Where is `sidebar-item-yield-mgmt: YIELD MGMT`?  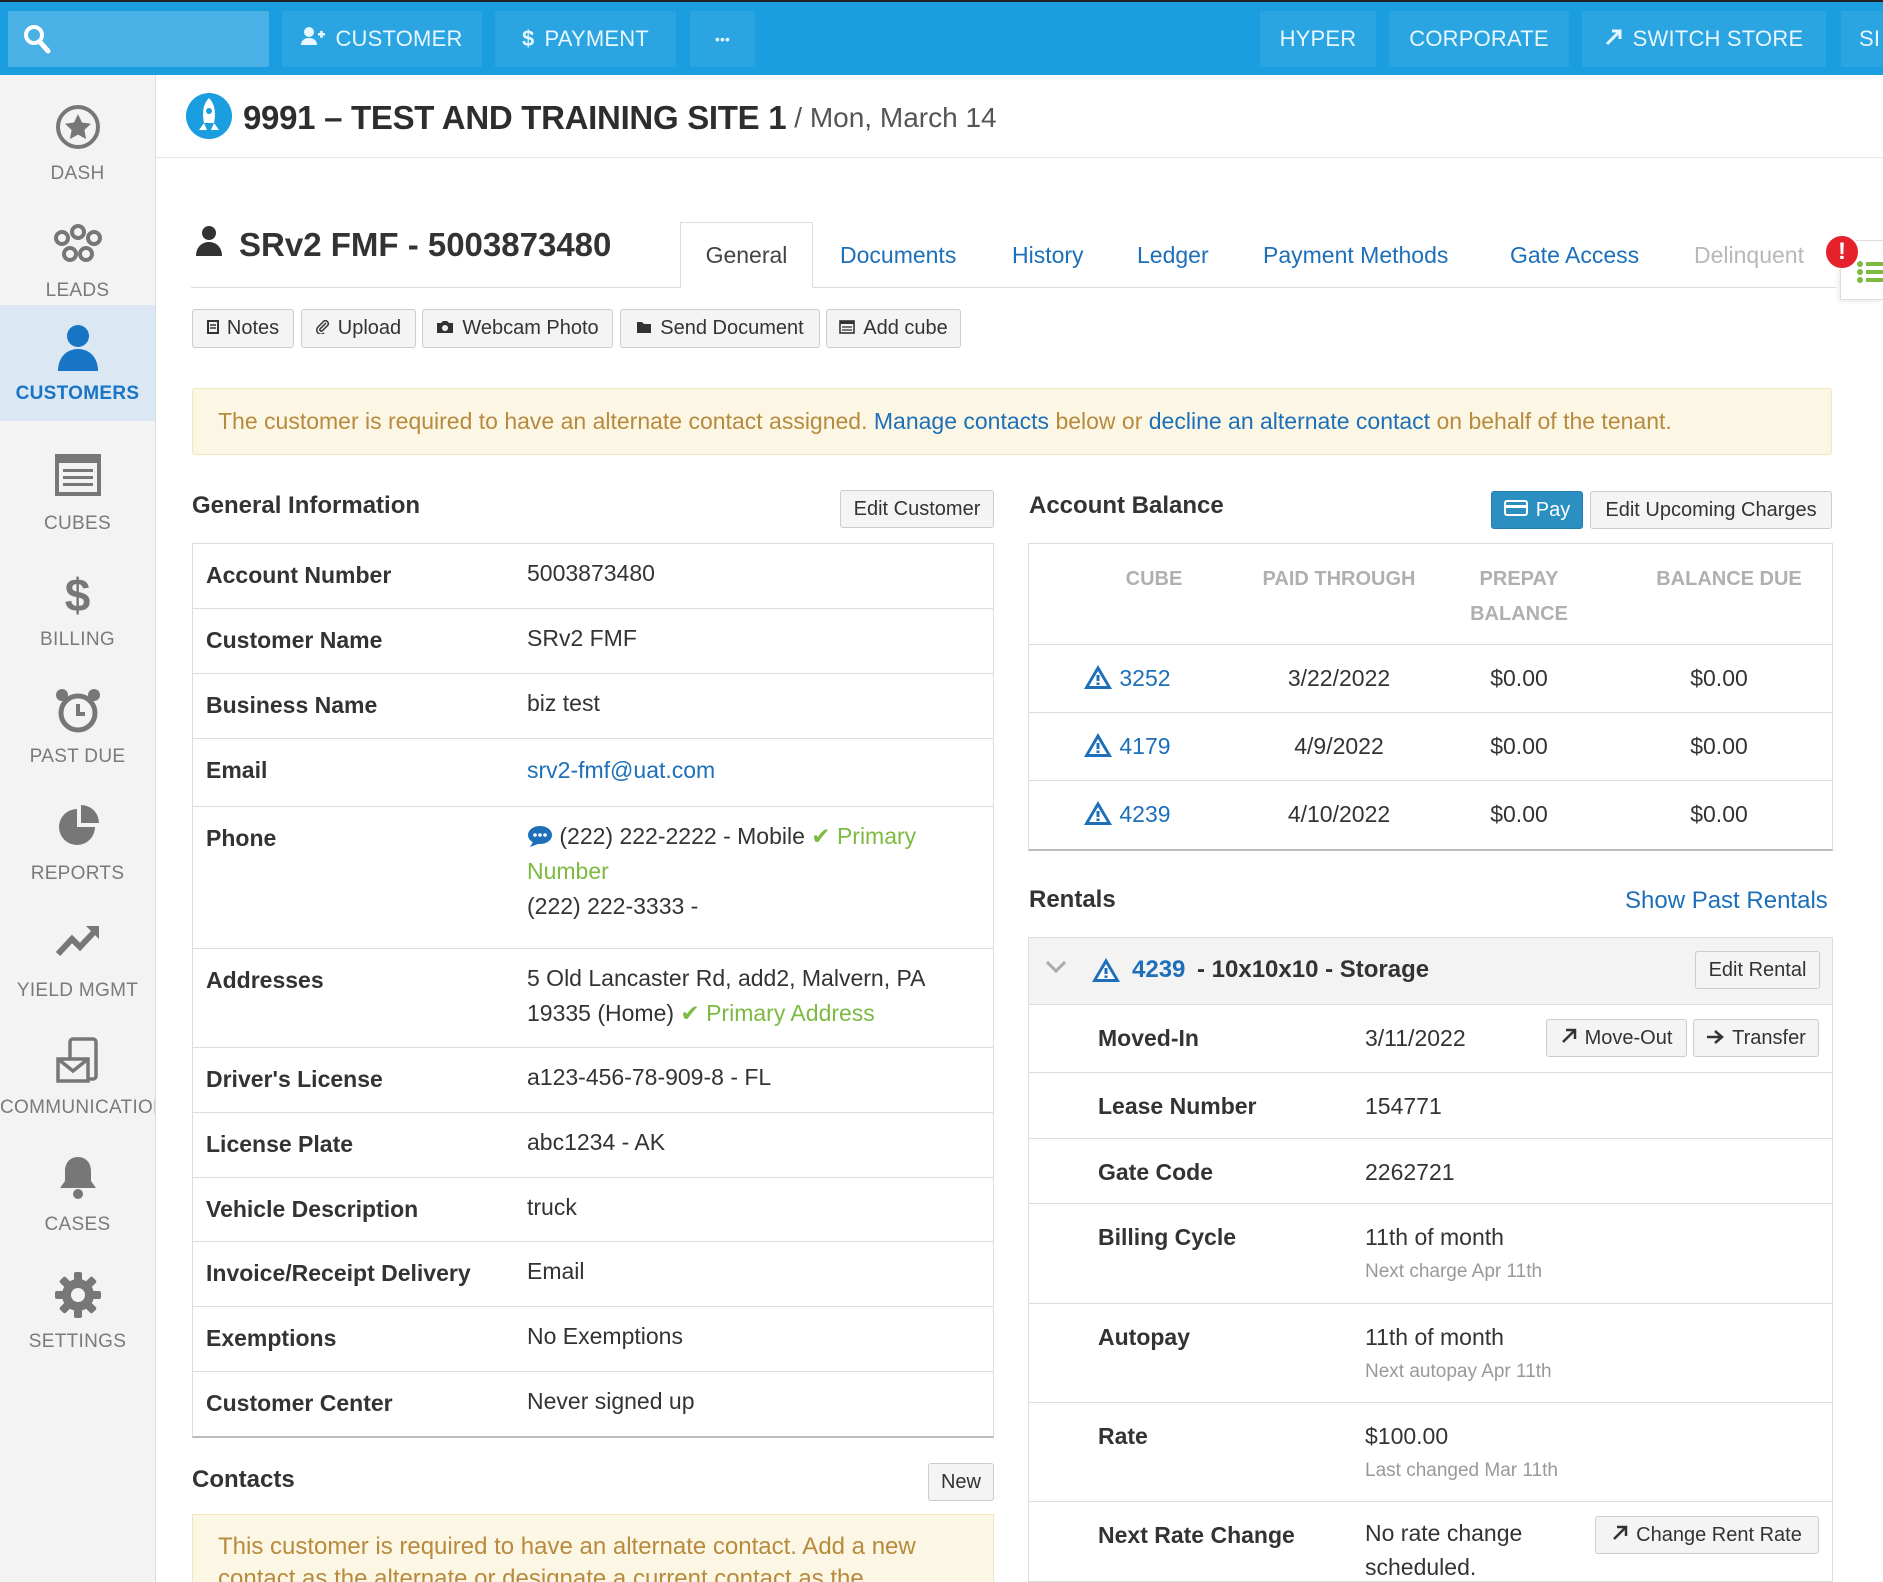 sidebar-item-yield-mgmt: YIELD MGMT is located at coordinates (77, 960).